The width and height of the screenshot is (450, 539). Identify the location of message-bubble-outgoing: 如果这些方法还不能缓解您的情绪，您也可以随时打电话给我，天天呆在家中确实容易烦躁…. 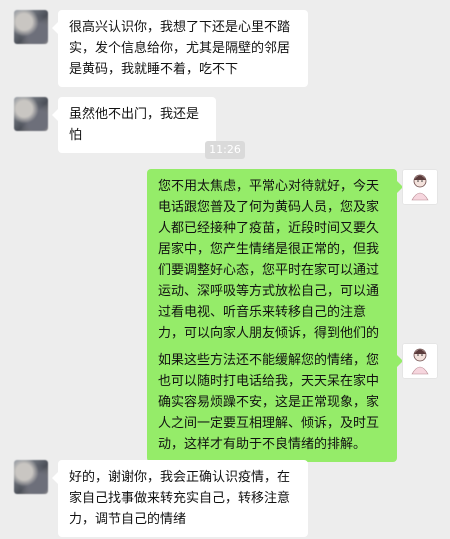
(275, 402).